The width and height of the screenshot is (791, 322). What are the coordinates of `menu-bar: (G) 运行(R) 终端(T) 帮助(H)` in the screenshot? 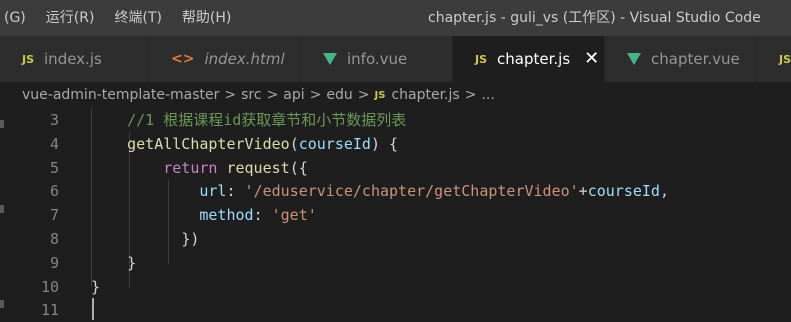 It's located at (120, 18).